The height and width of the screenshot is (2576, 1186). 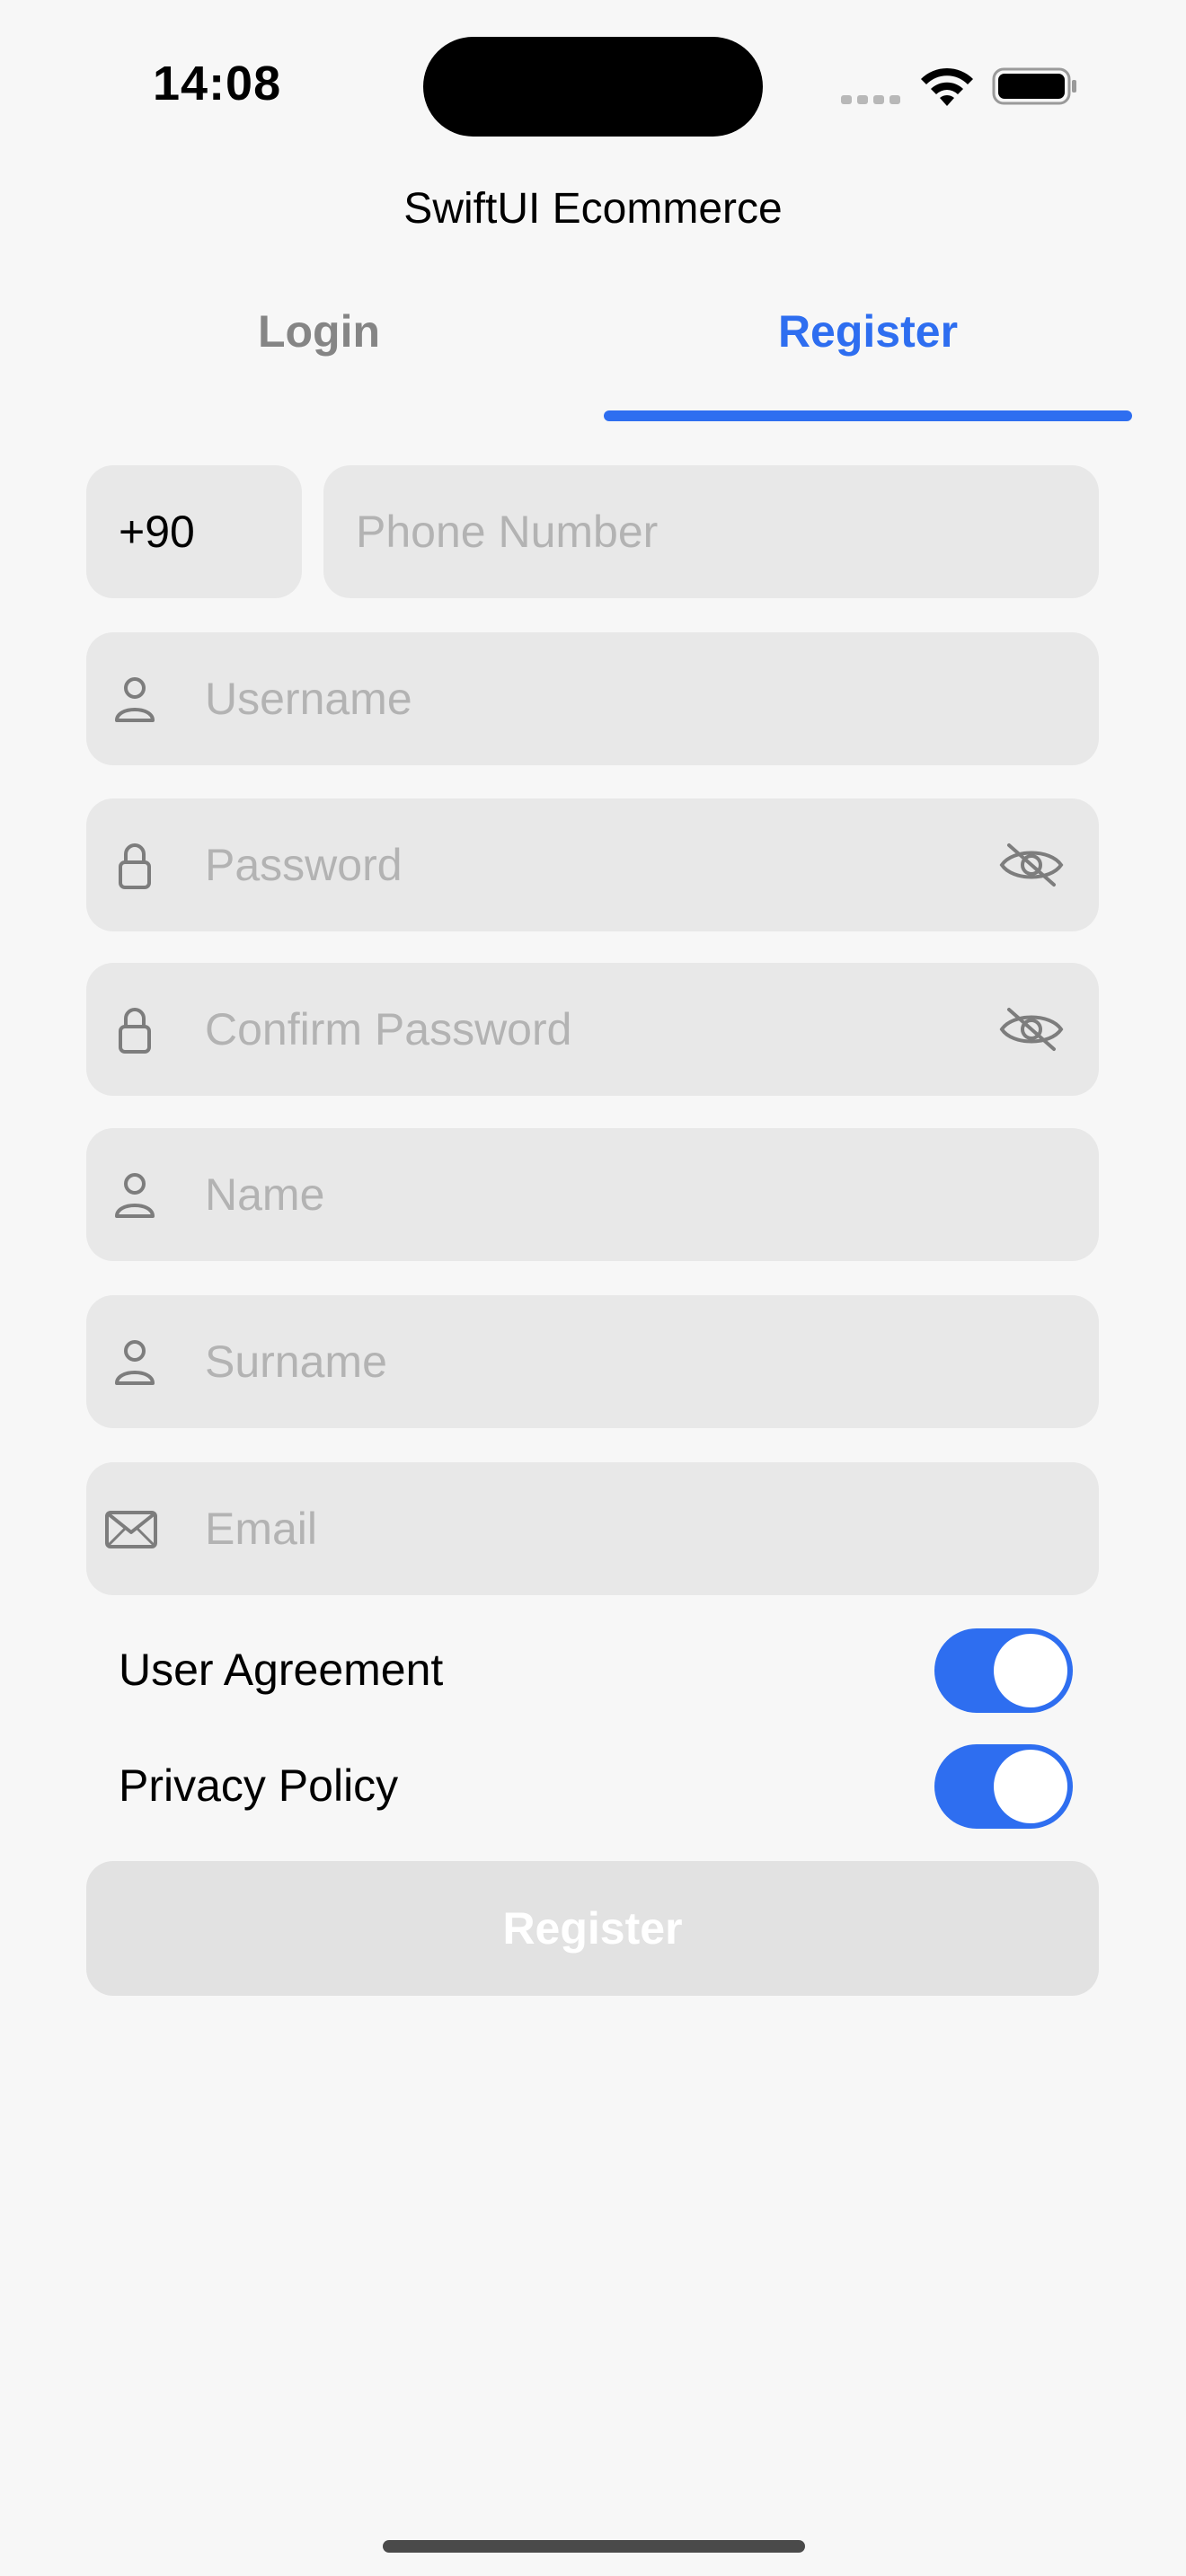 What do you see at coordinates (131, 1529) in the screenshot?
I see `envelope-icon` at bounding box center [131, 1529].